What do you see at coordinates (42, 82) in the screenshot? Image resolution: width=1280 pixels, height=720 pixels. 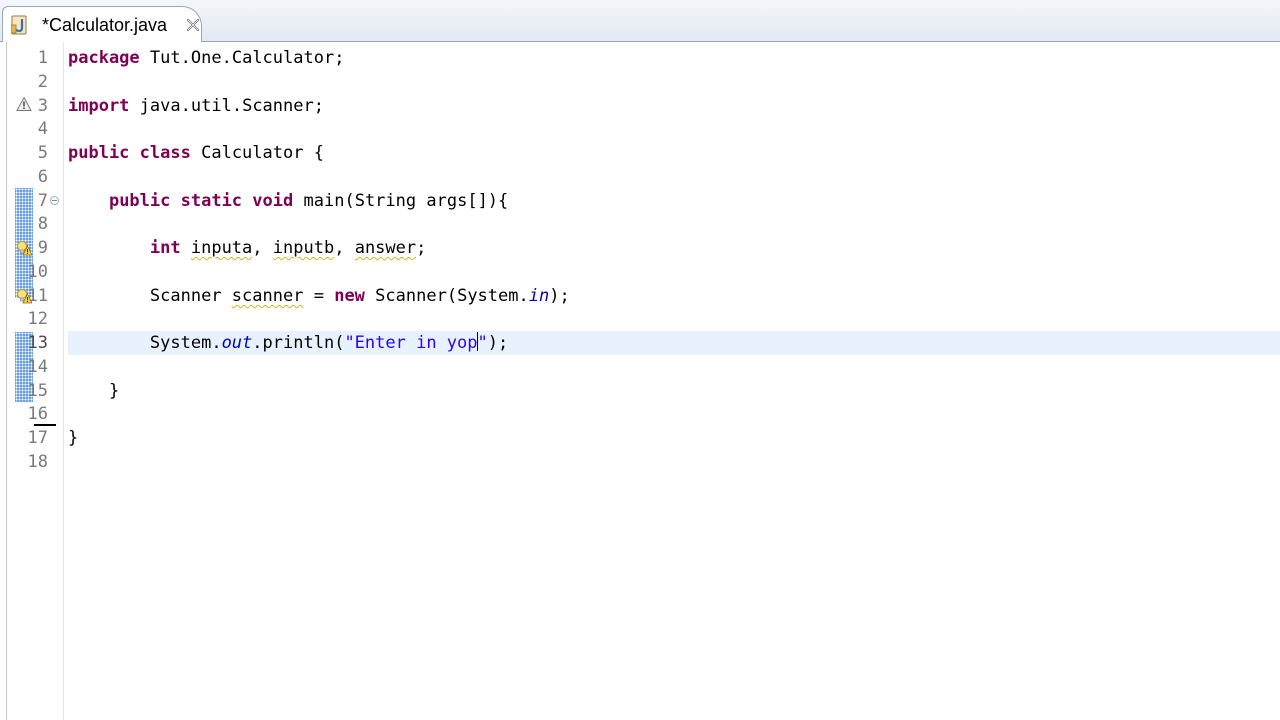 I see `line-number: 2` at bounding box center [42, 82].